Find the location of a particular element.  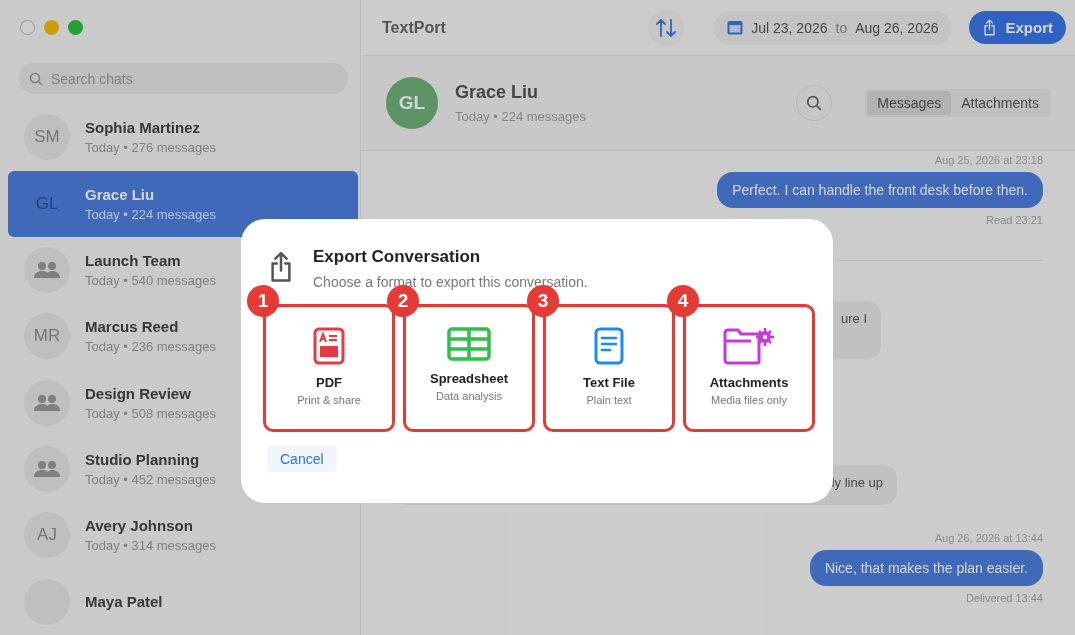

chat-name: Avery Johnson is located at coordinates (139, 526).